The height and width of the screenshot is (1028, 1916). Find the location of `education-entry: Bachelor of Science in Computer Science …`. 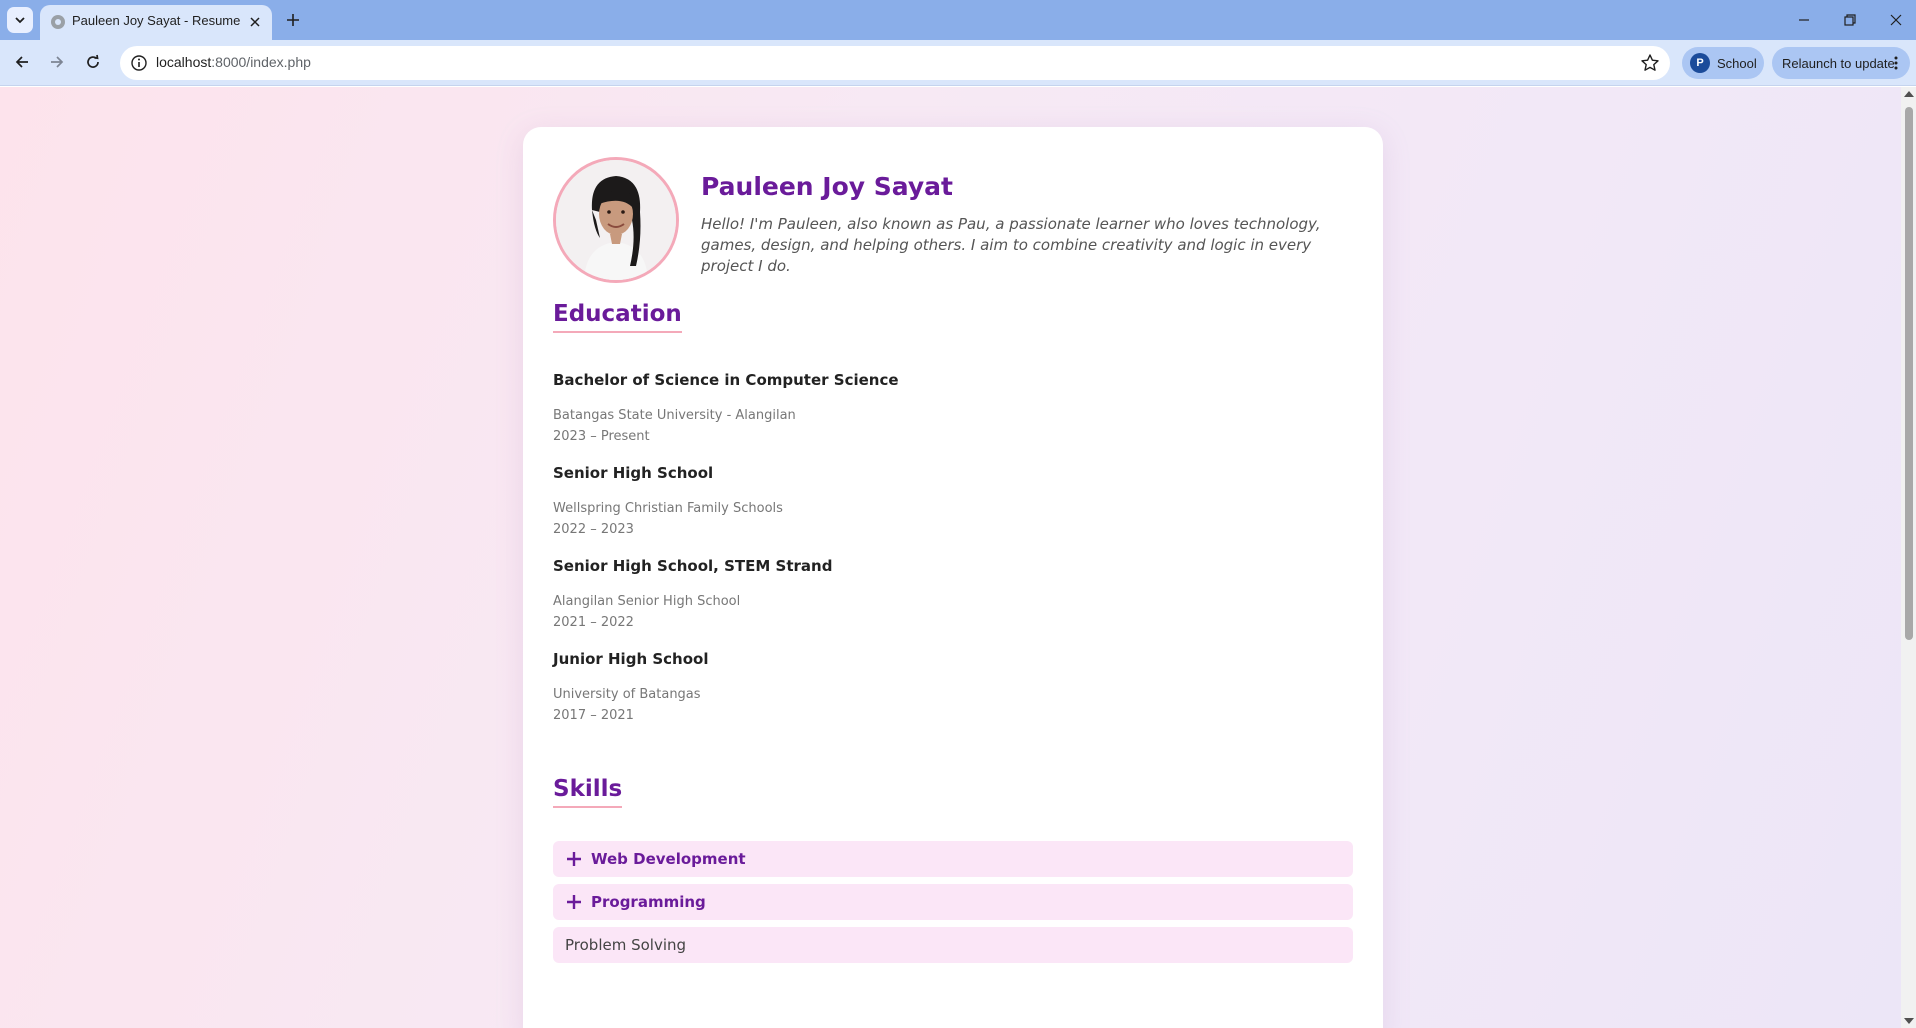

education-entry: Bachelor of Science in Computer Science … is located at coordinates (903, 409).